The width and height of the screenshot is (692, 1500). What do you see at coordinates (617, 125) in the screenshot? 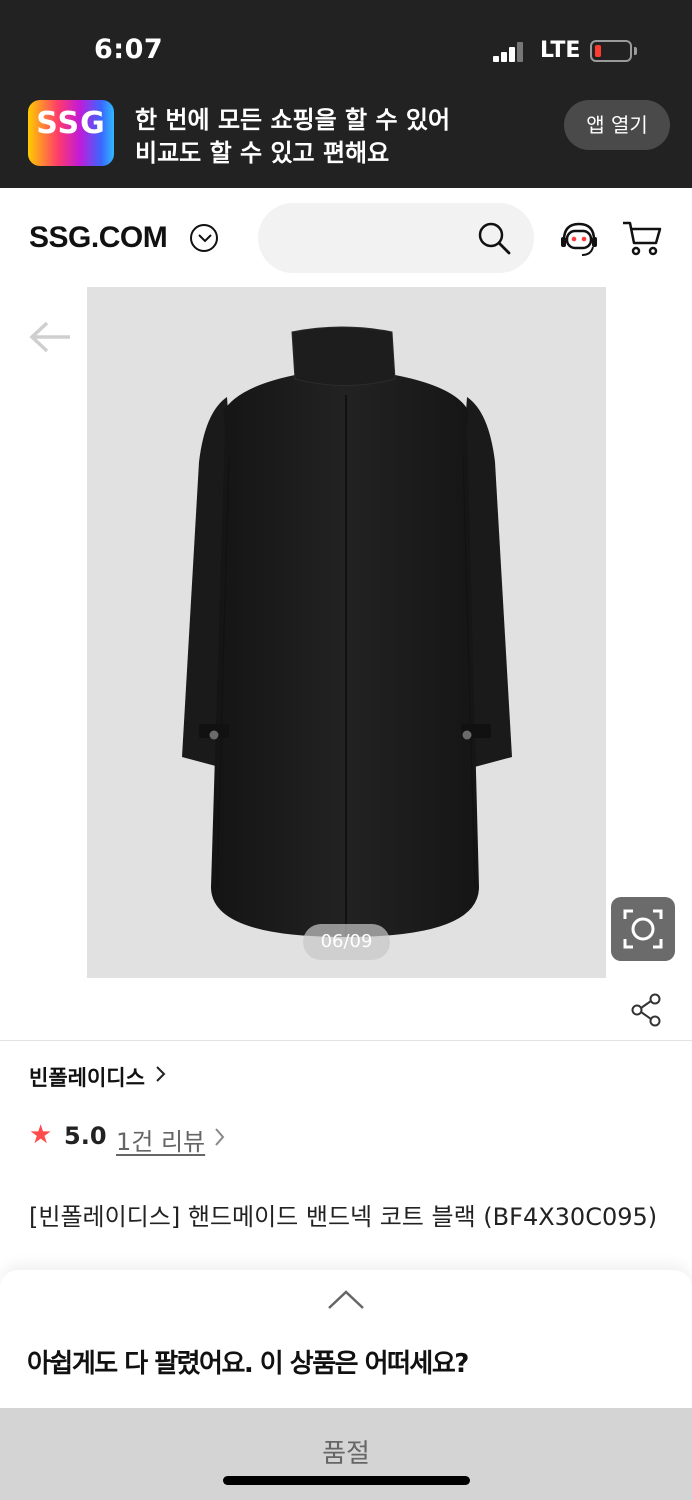
I see `open-app-button: 앱 열기` at bounding box center [617, 125].